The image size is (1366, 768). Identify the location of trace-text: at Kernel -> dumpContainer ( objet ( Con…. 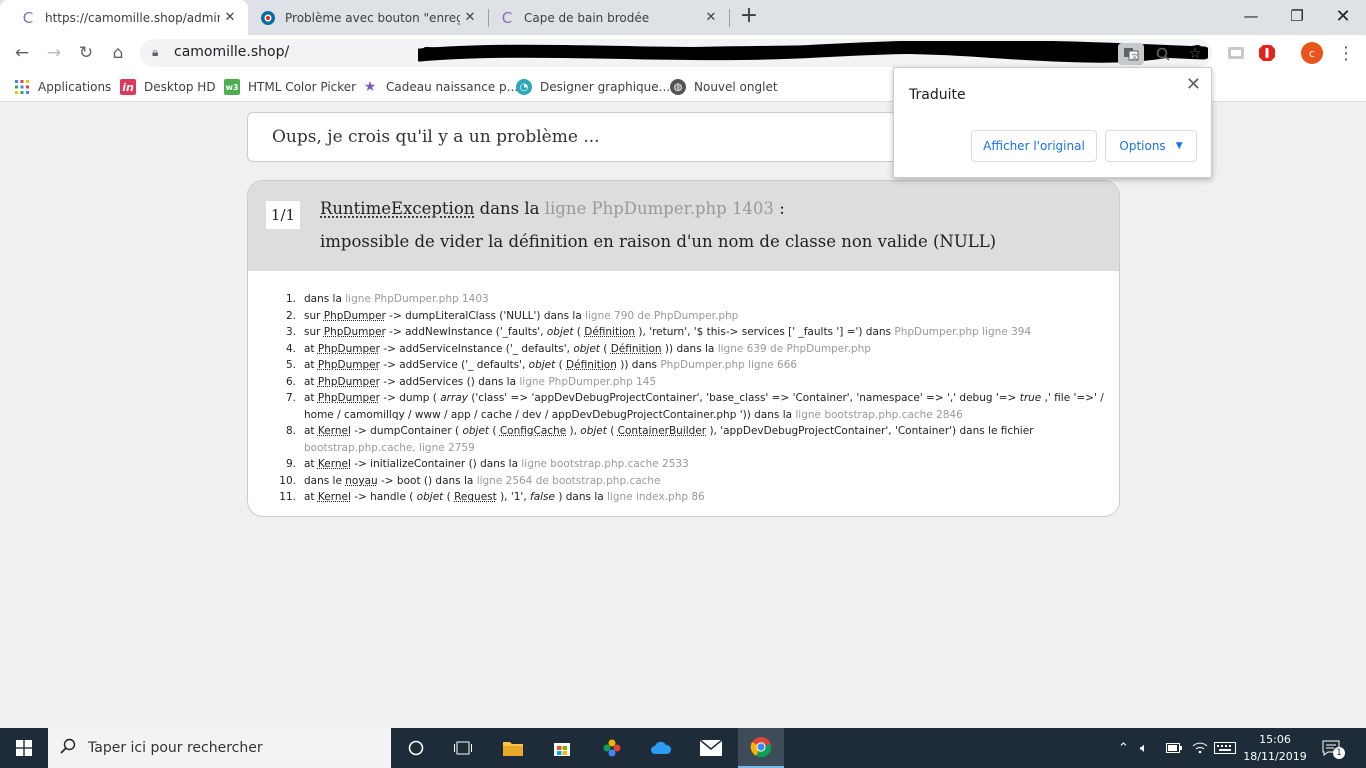
(705, 439).